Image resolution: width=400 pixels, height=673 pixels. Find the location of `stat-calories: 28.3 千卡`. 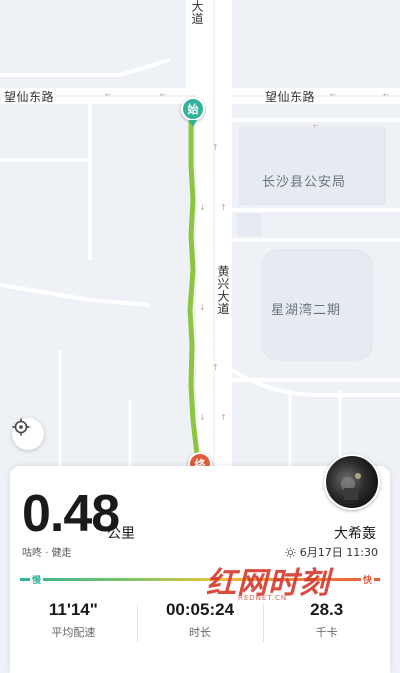

stat-calories: 28.3 千卡 is located at coordinates (326, 625).